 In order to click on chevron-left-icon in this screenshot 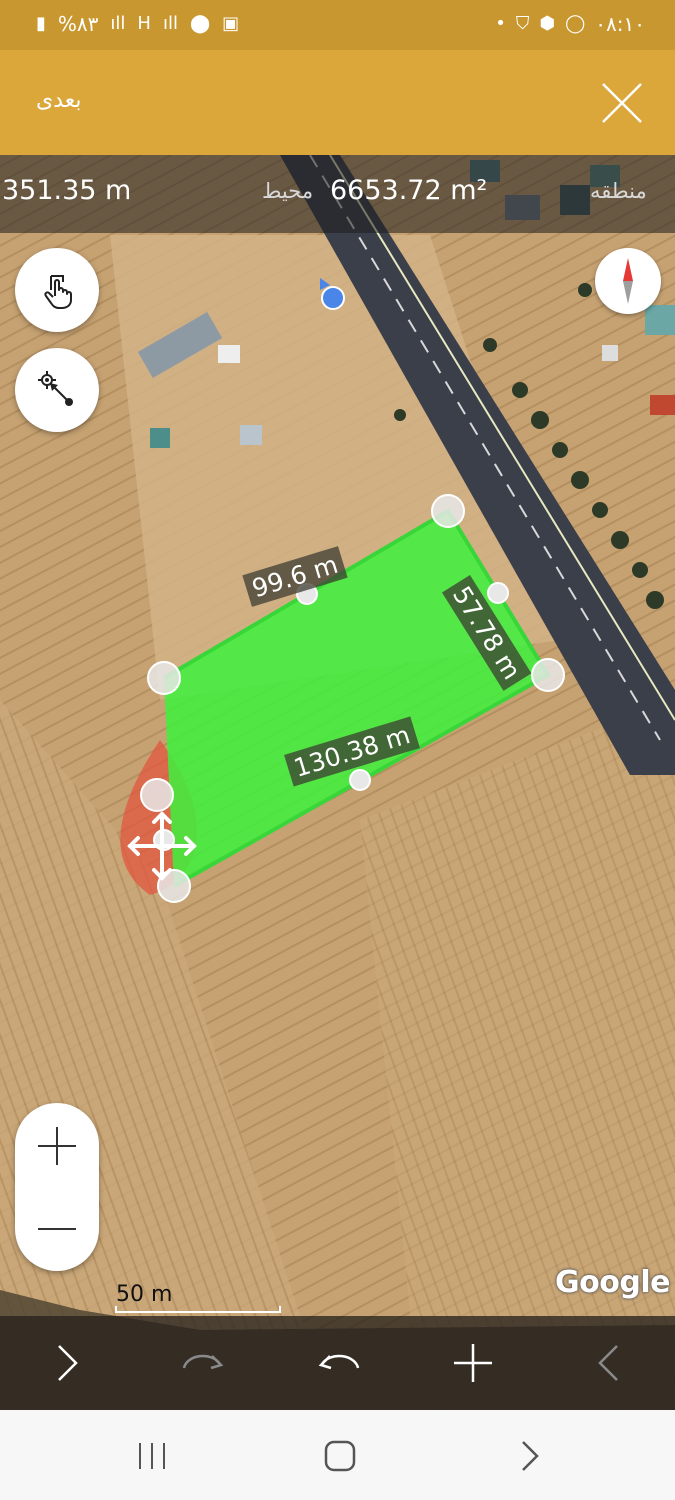, I will do `click(608, 1363)`.